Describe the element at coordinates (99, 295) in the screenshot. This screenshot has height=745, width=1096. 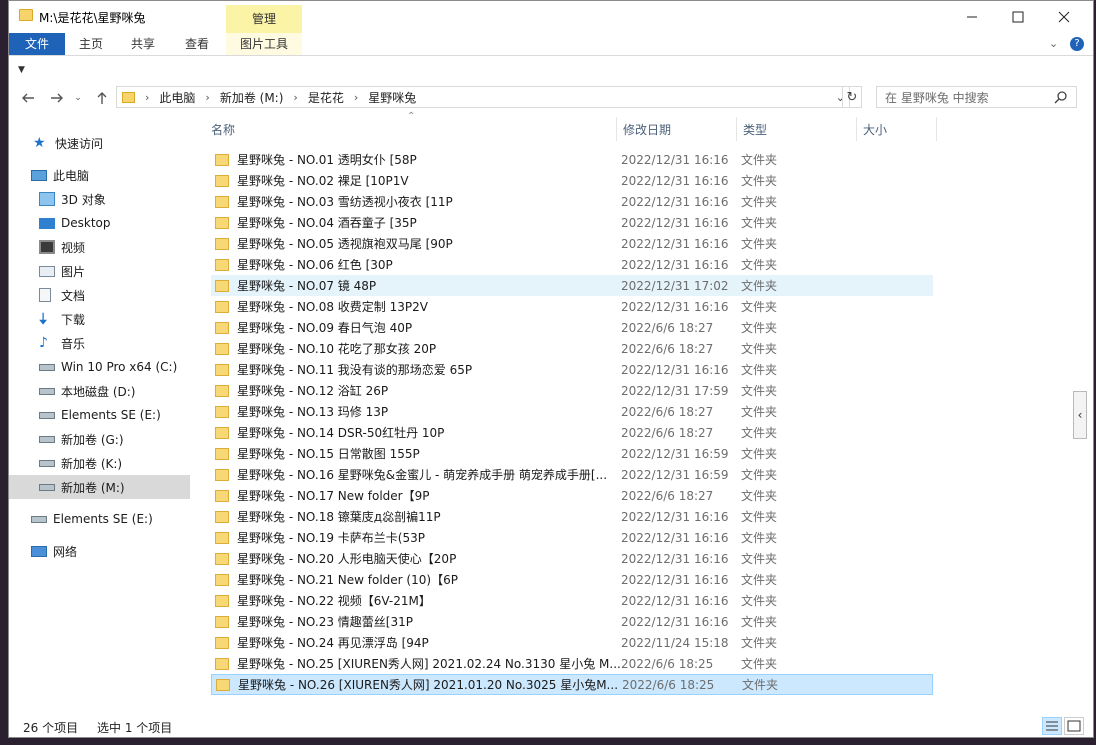
I see `sidebar-item-documents: 文档` at that location.